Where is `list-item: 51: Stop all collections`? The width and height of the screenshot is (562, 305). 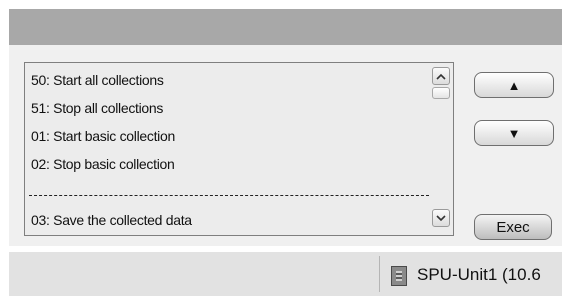 list-item: 51: Stop all collections is located at coordinates (97, 108).